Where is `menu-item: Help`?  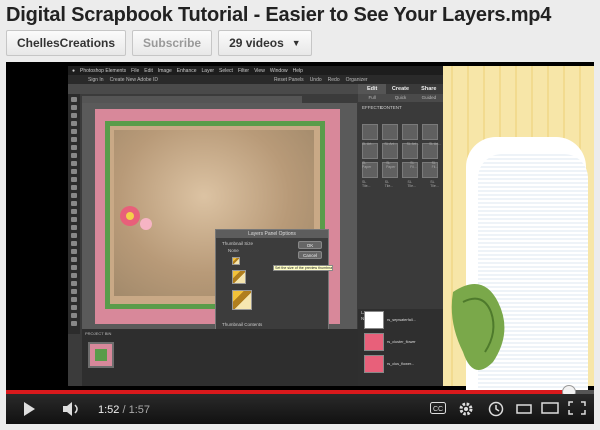 menu-item: Help is located at coordinates (297, 70).